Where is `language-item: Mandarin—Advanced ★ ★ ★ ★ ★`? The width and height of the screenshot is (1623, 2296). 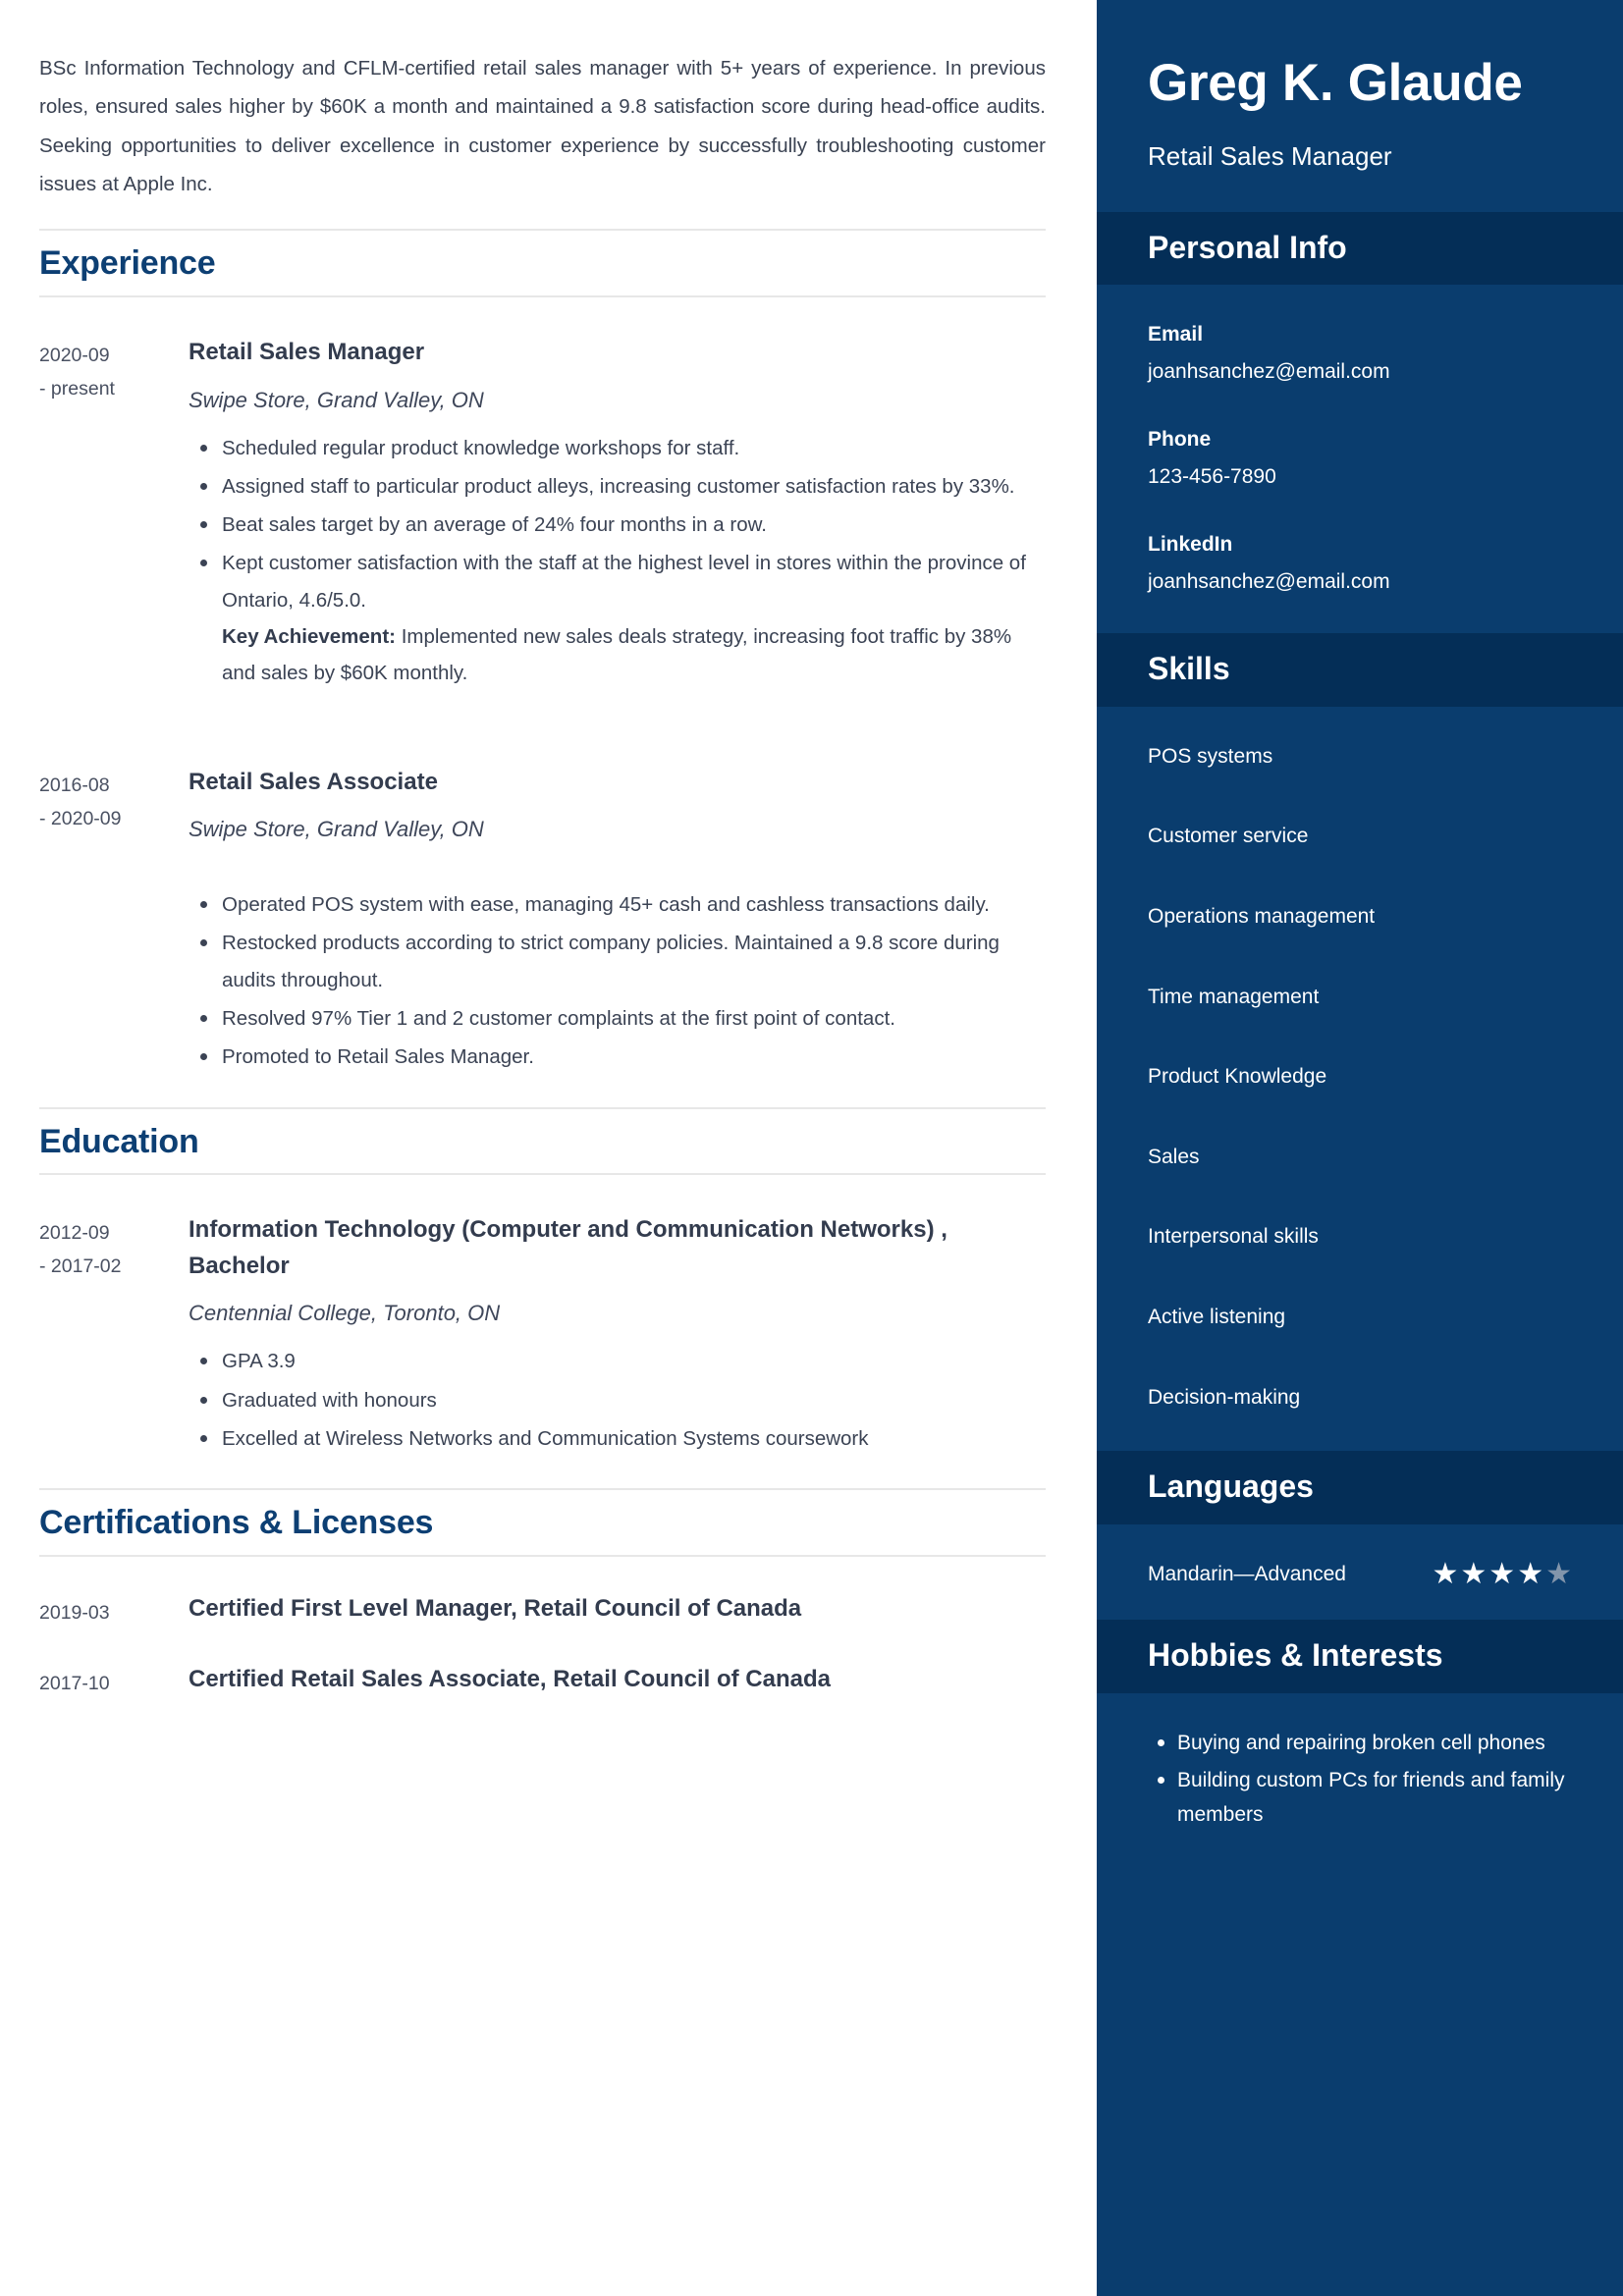
language-item: Mandarin—Advanced ★ ★ ★ ★ ★ is located at coordinates (1360, 1575).